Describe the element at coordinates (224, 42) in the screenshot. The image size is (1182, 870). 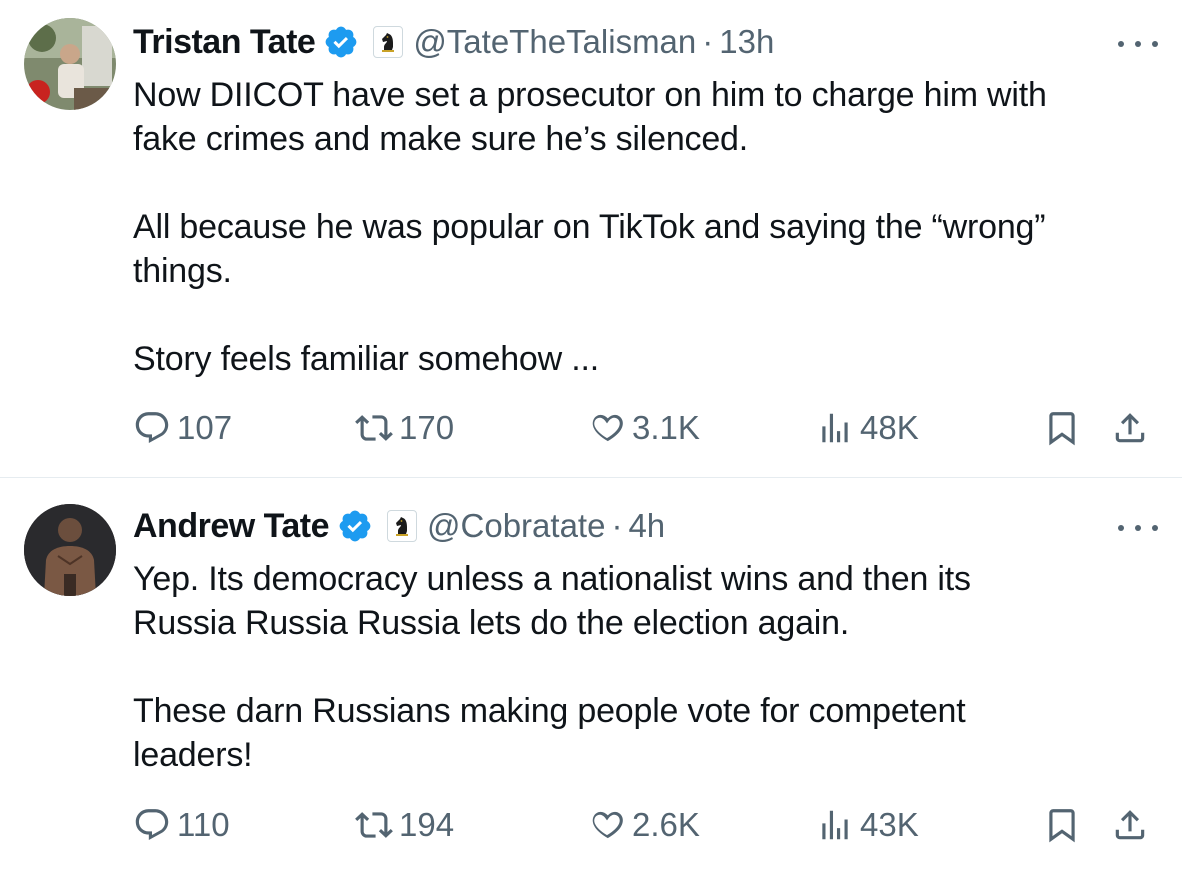
I see `display-name: Tristan Tate` at that location.